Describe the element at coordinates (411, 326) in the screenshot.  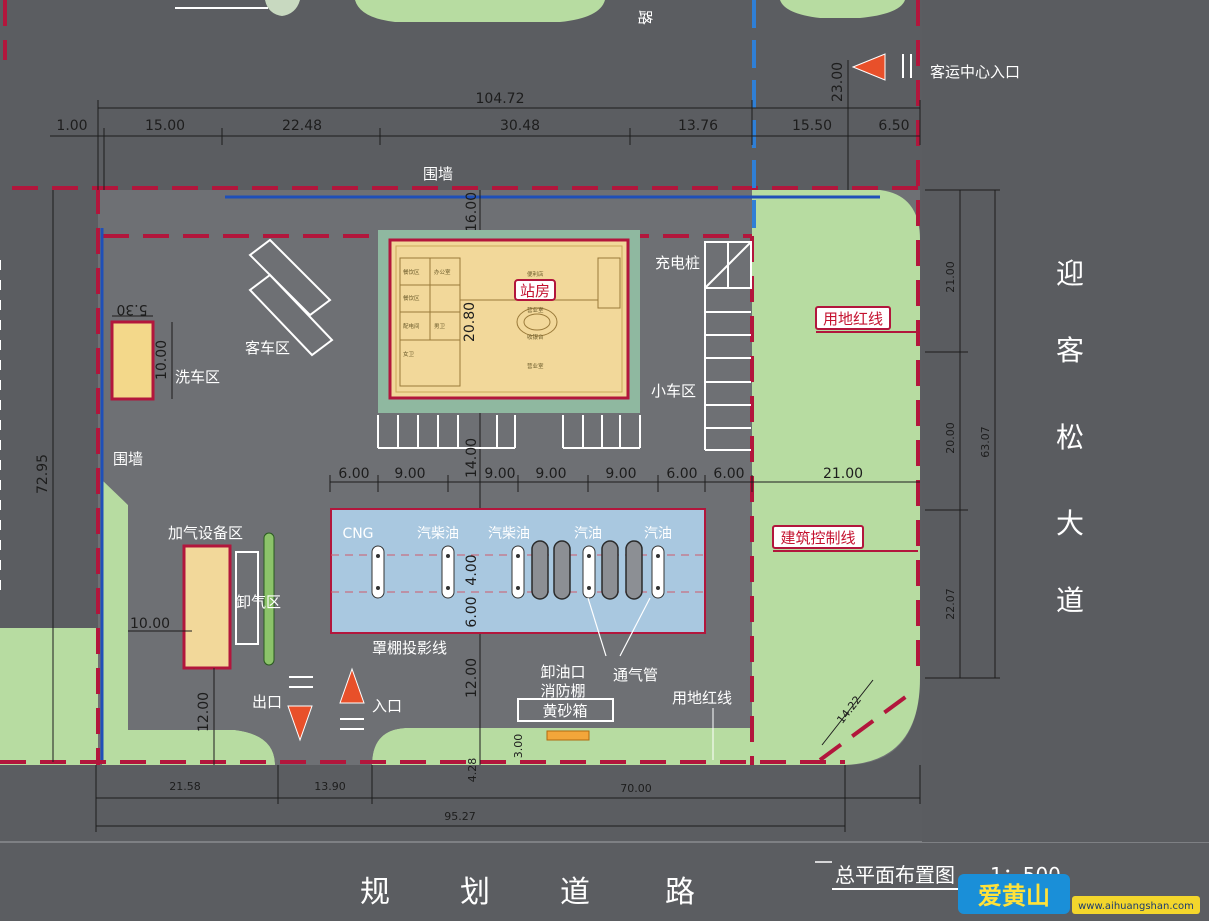
I see `room-label-7: 配电间` at that location.